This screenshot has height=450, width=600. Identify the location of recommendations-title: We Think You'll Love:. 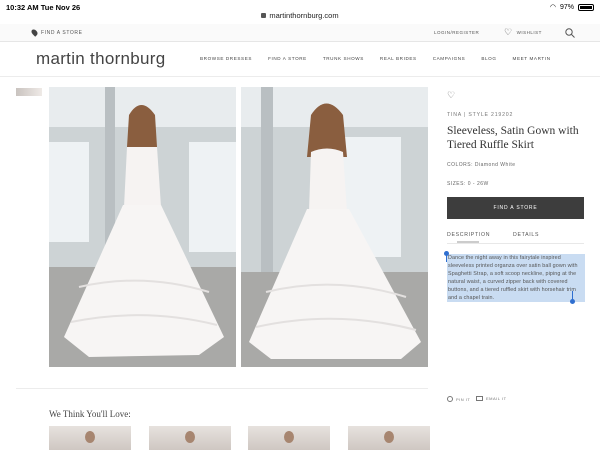
(90, 414).